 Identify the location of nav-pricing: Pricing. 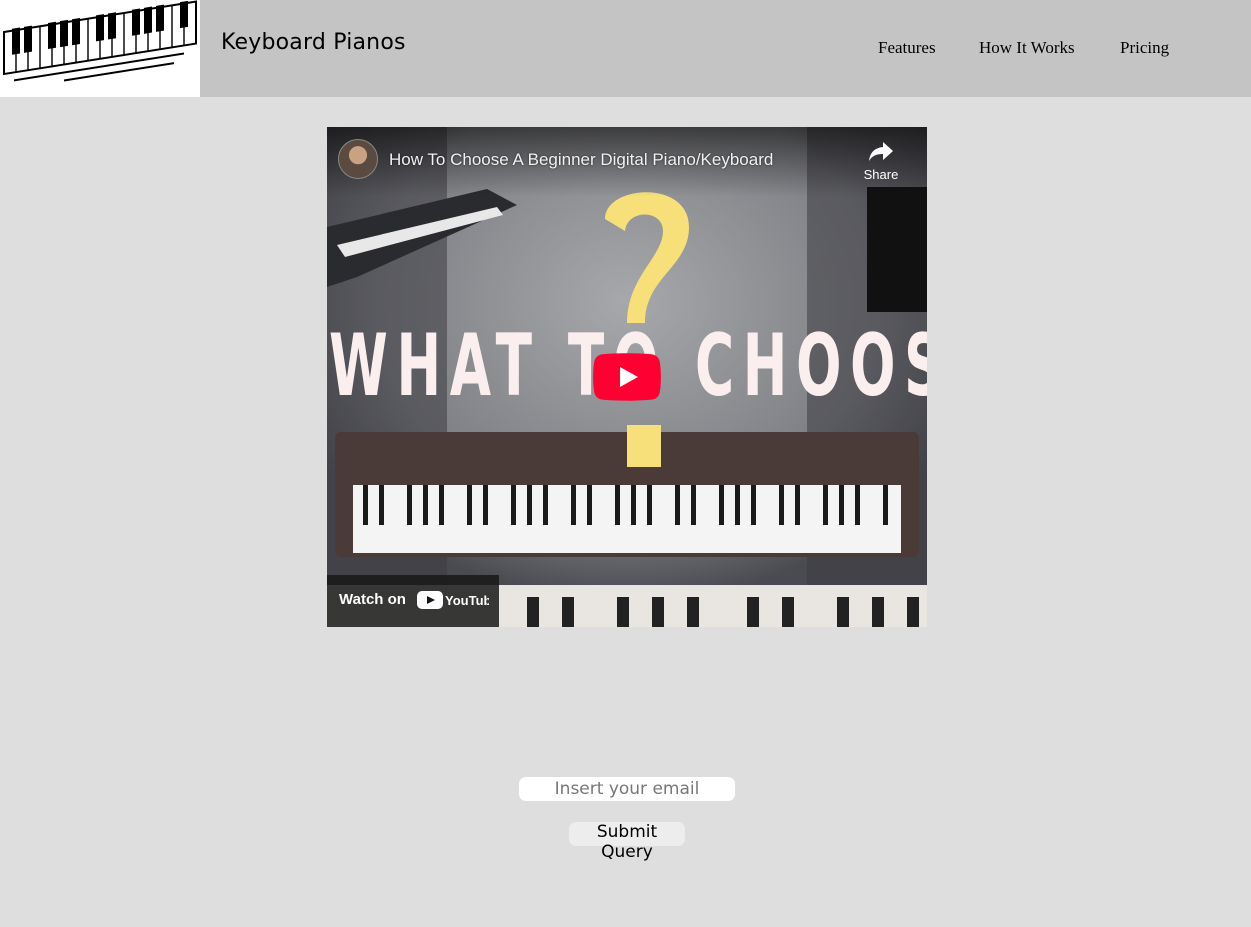
(1144, 48).